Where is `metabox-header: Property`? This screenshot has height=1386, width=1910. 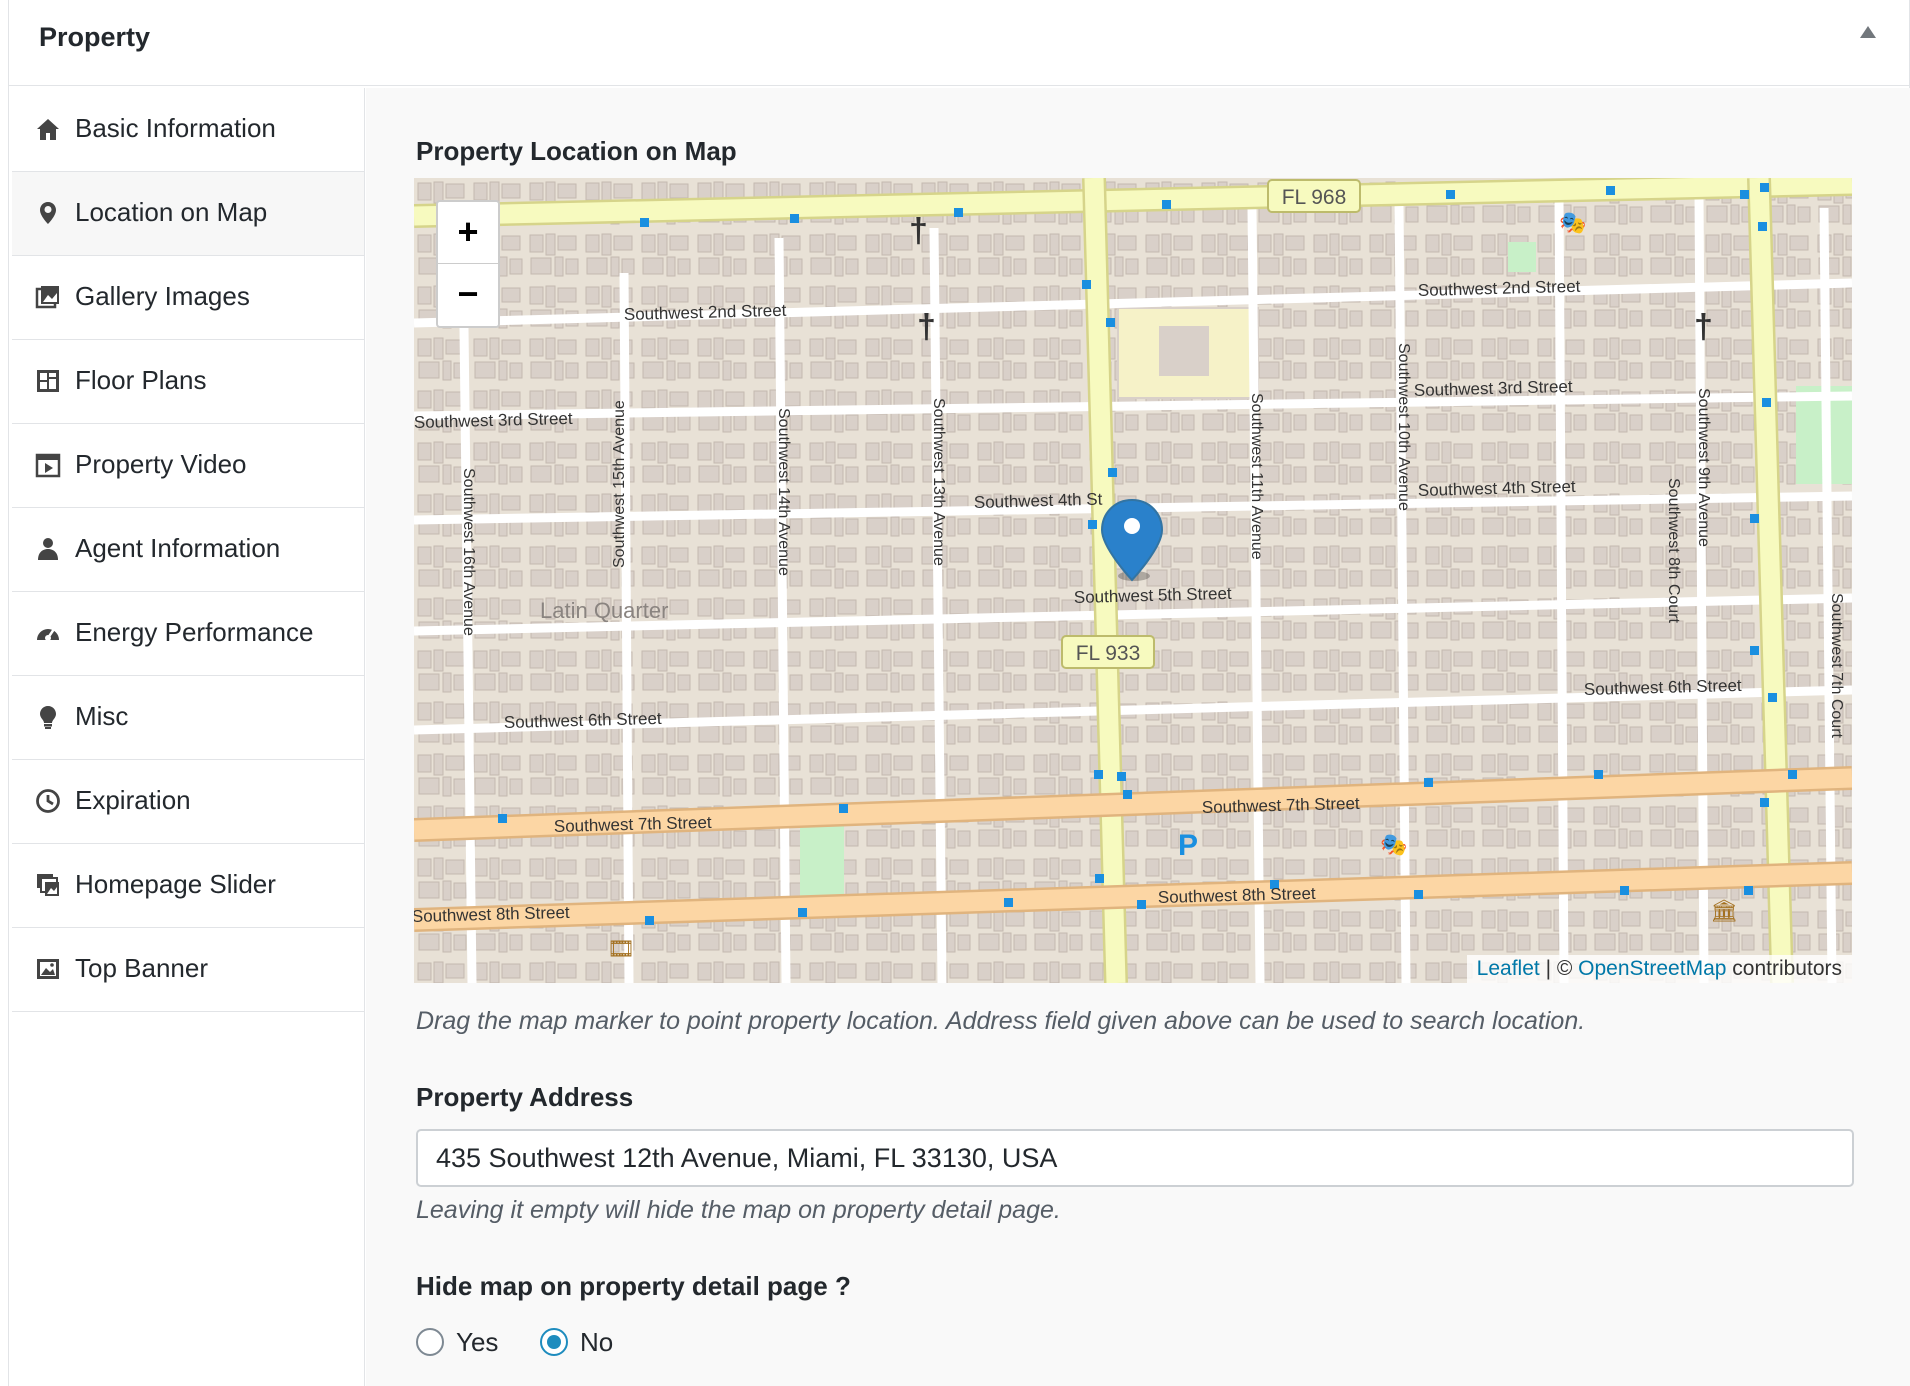
metabox-header: Property is located at coordinates (959, 43).